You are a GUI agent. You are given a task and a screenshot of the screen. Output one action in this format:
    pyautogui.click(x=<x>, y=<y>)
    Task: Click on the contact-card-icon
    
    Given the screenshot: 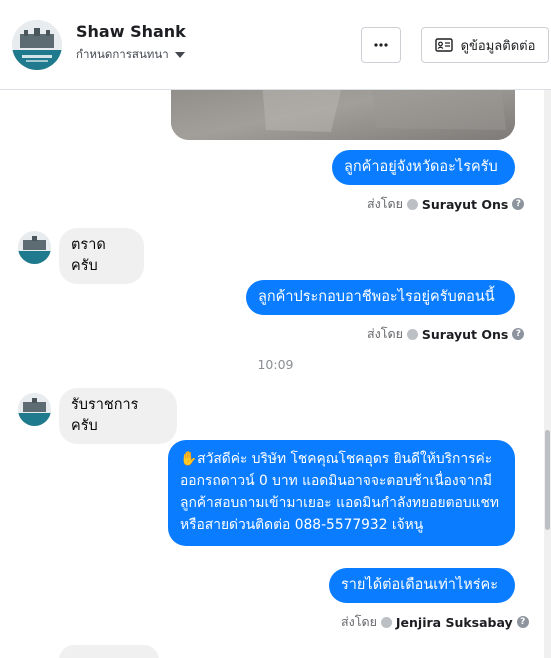 What is the action you would take?
    pyautogui.click(x=443, y=45)
    